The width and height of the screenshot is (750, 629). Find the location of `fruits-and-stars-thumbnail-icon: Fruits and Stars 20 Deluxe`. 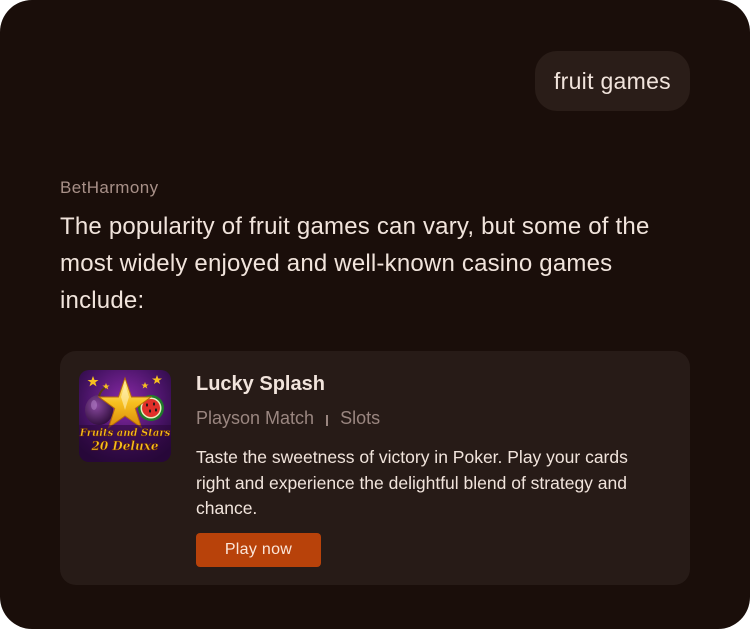

fruits-and-stars-thumbnail-icon: Fruits and Stars 20 Deluxe is located at coordinates (125, 416).